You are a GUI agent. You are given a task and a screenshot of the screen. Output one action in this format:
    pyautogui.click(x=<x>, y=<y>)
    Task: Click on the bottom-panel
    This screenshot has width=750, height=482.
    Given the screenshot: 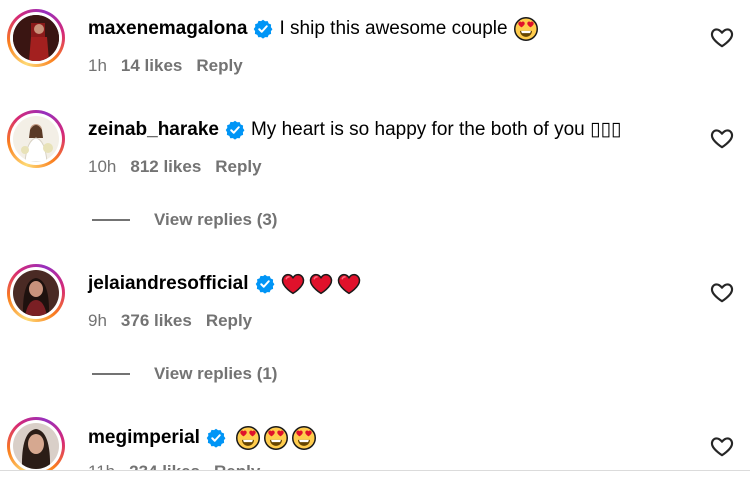 What is the action you would take?
    pyautogui.click(x=375, y=476)
    